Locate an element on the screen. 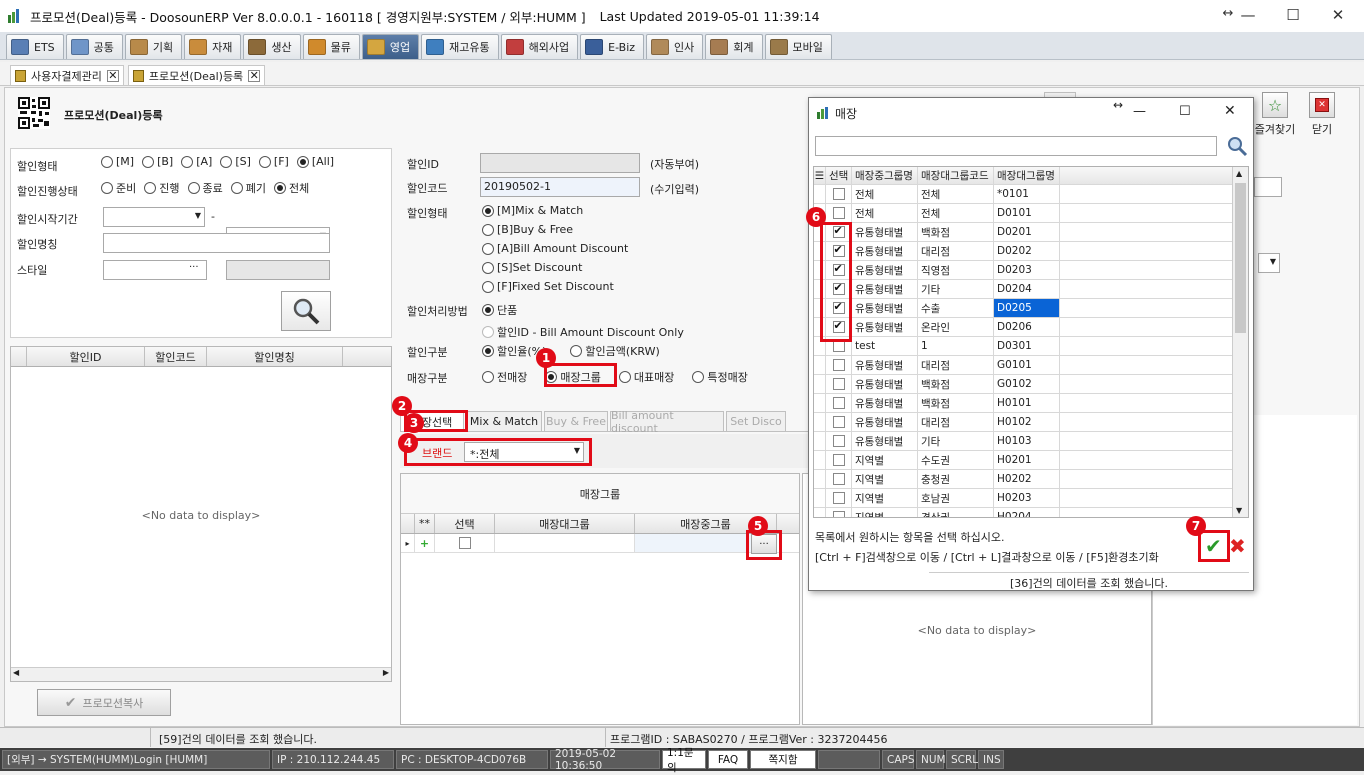 This screenshot has width=1364, height=775. menu-tab-11: 회계 is located at coordinates (734, 46).